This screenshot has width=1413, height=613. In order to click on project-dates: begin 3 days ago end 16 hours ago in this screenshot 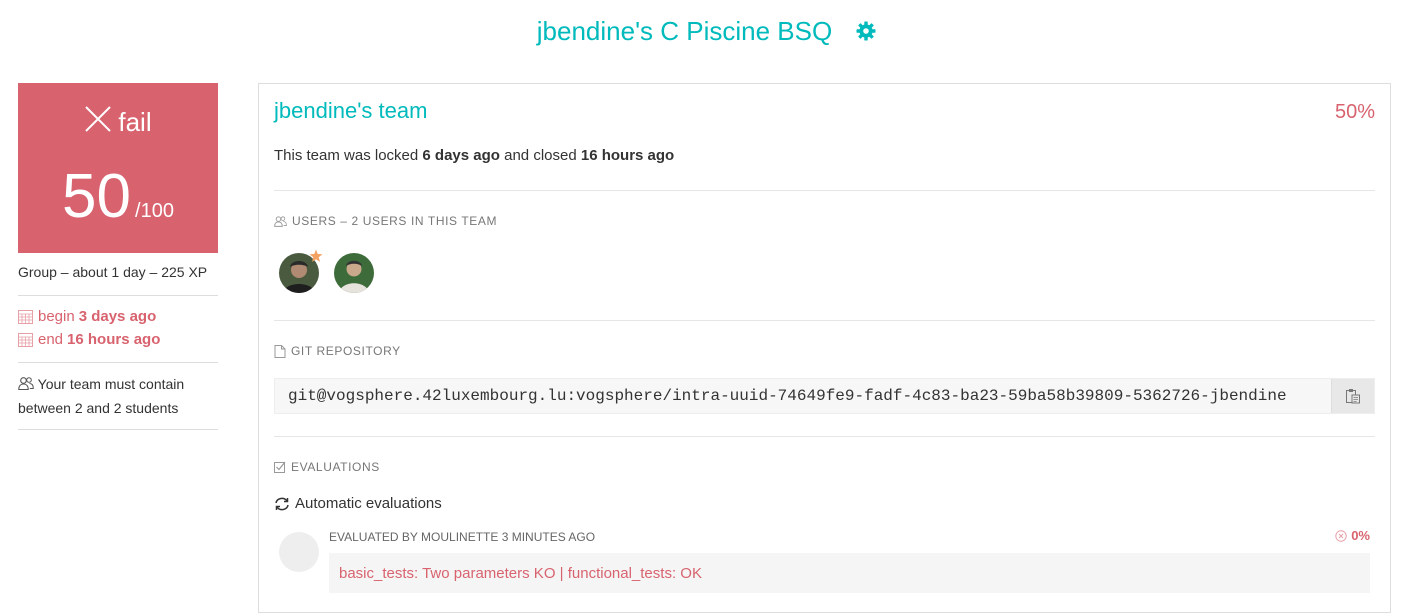, I will do `click(89, 328)`.